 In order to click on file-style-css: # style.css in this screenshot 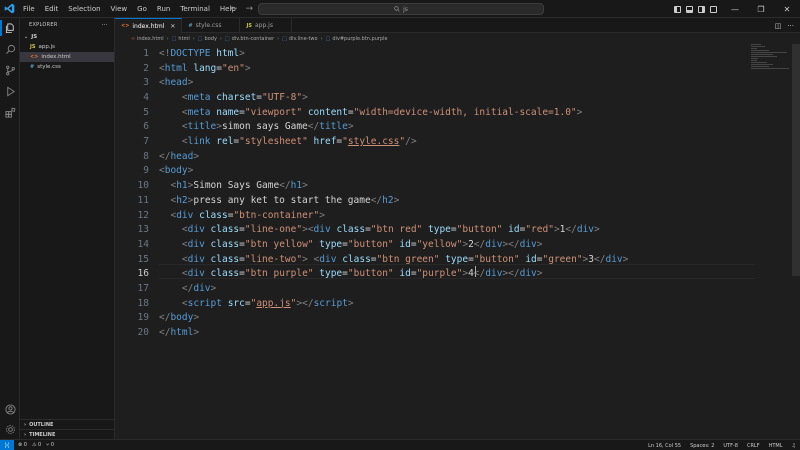, I will do `click(67, 67)`.